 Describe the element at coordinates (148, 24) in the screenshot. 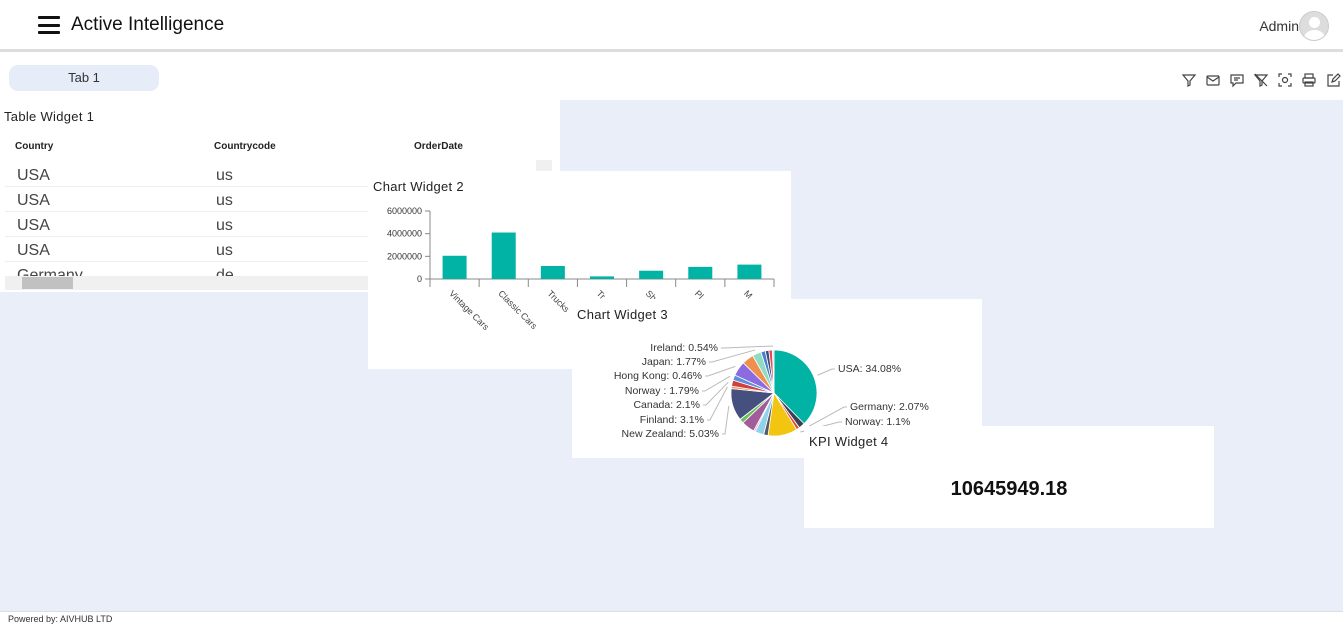

I see `app-title: Active Intelligence` at that location.